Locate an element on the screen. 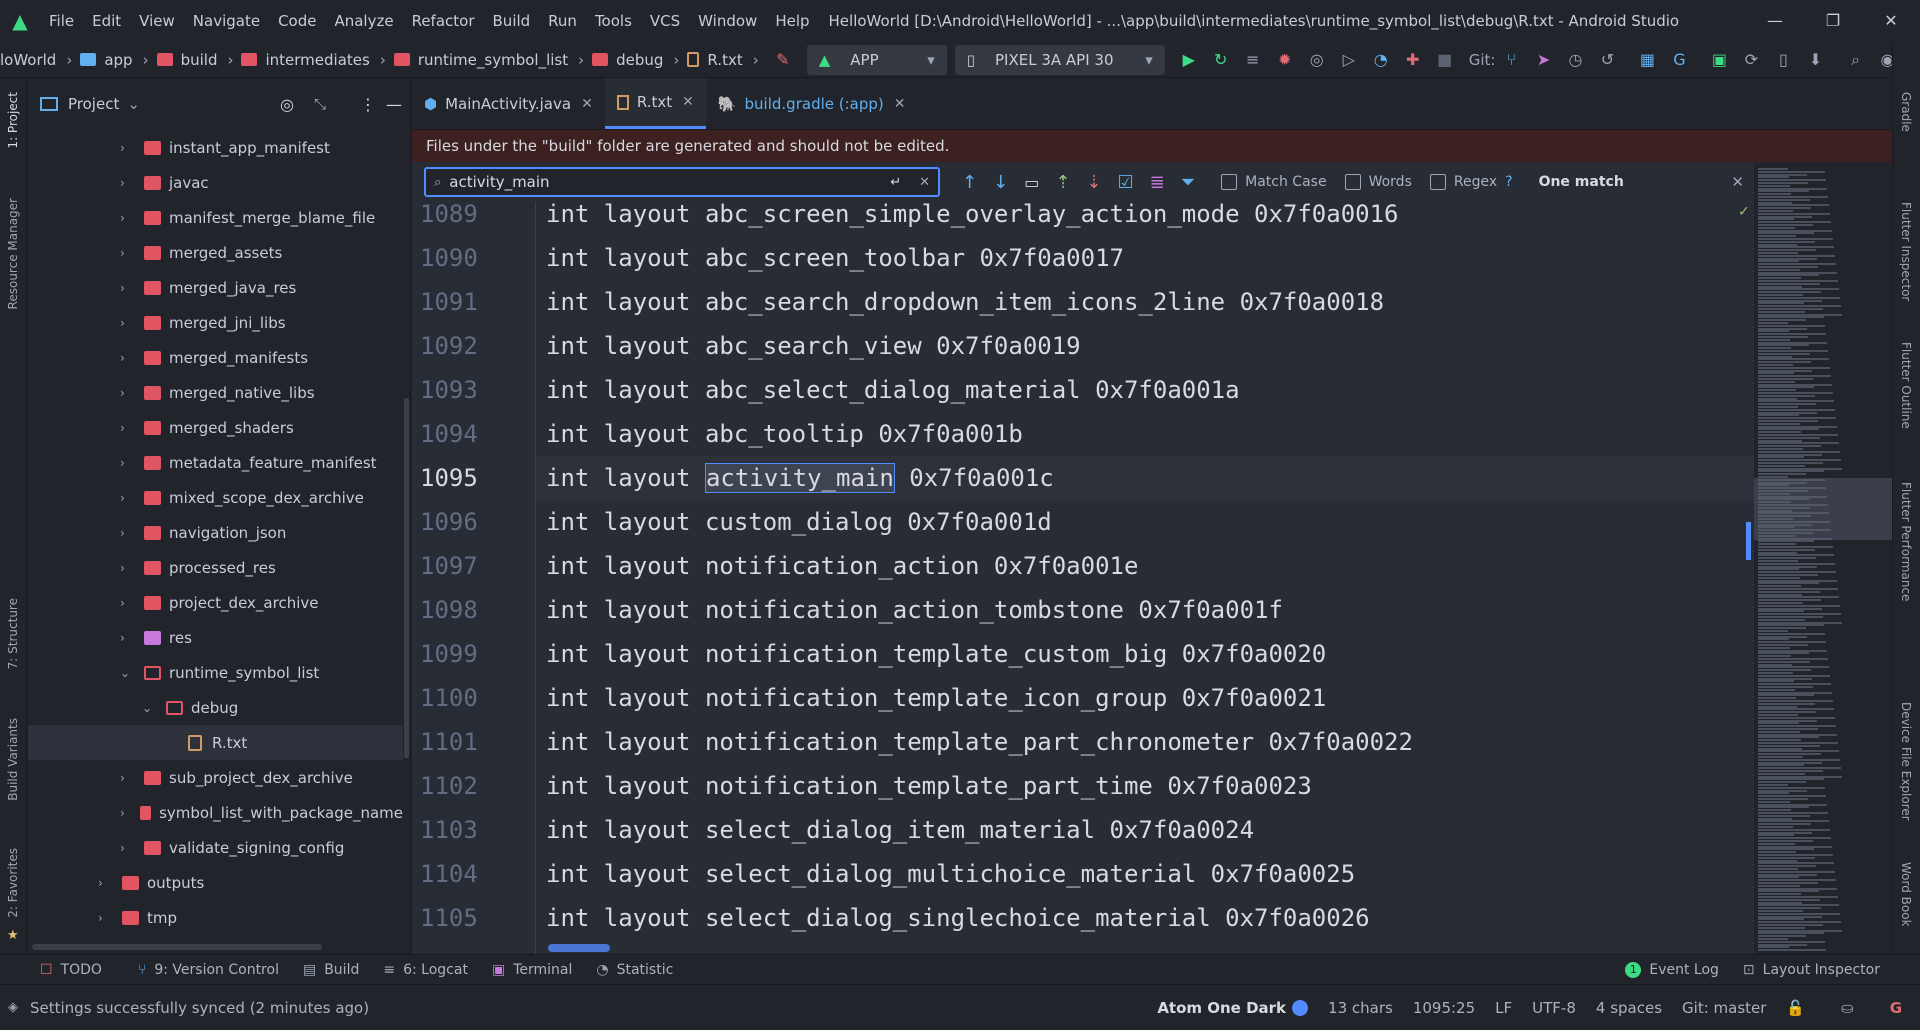  tree-item-folder: › merged_shaders is located at coordinates (215, 427).